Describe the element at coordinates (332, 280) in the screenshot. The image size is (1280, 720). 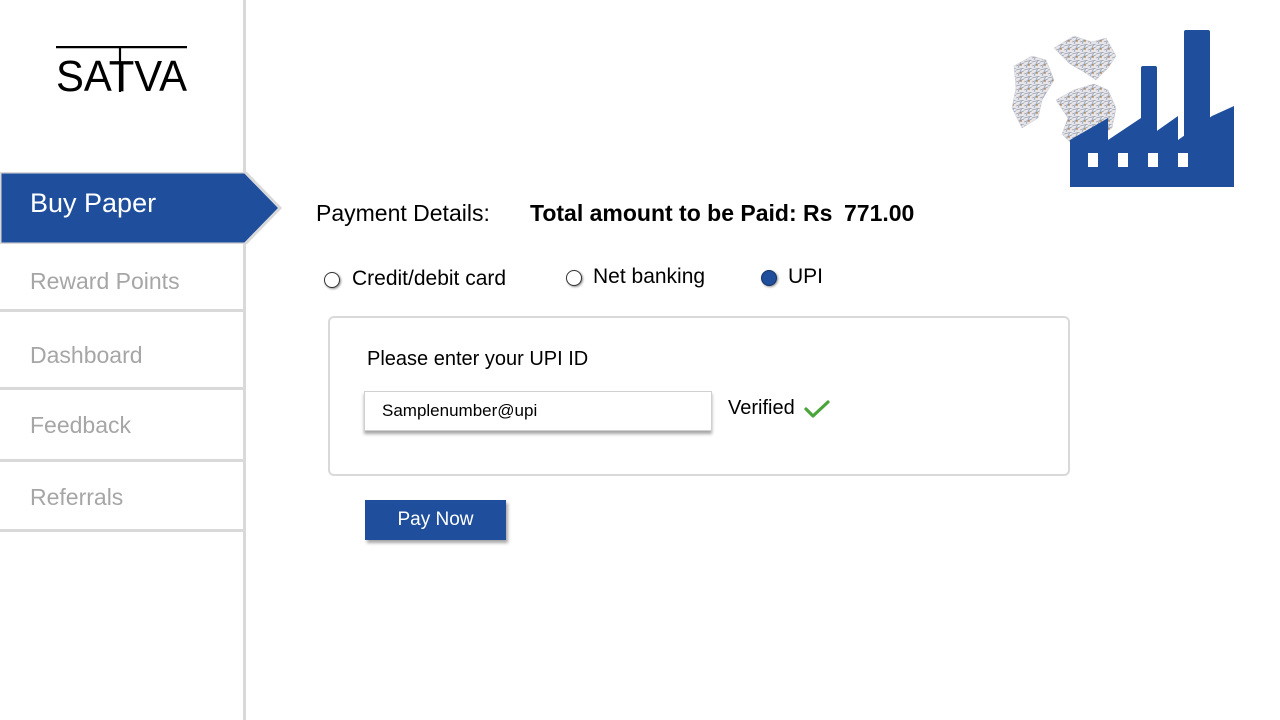
I see `radio-credit-debit-card` at that location.